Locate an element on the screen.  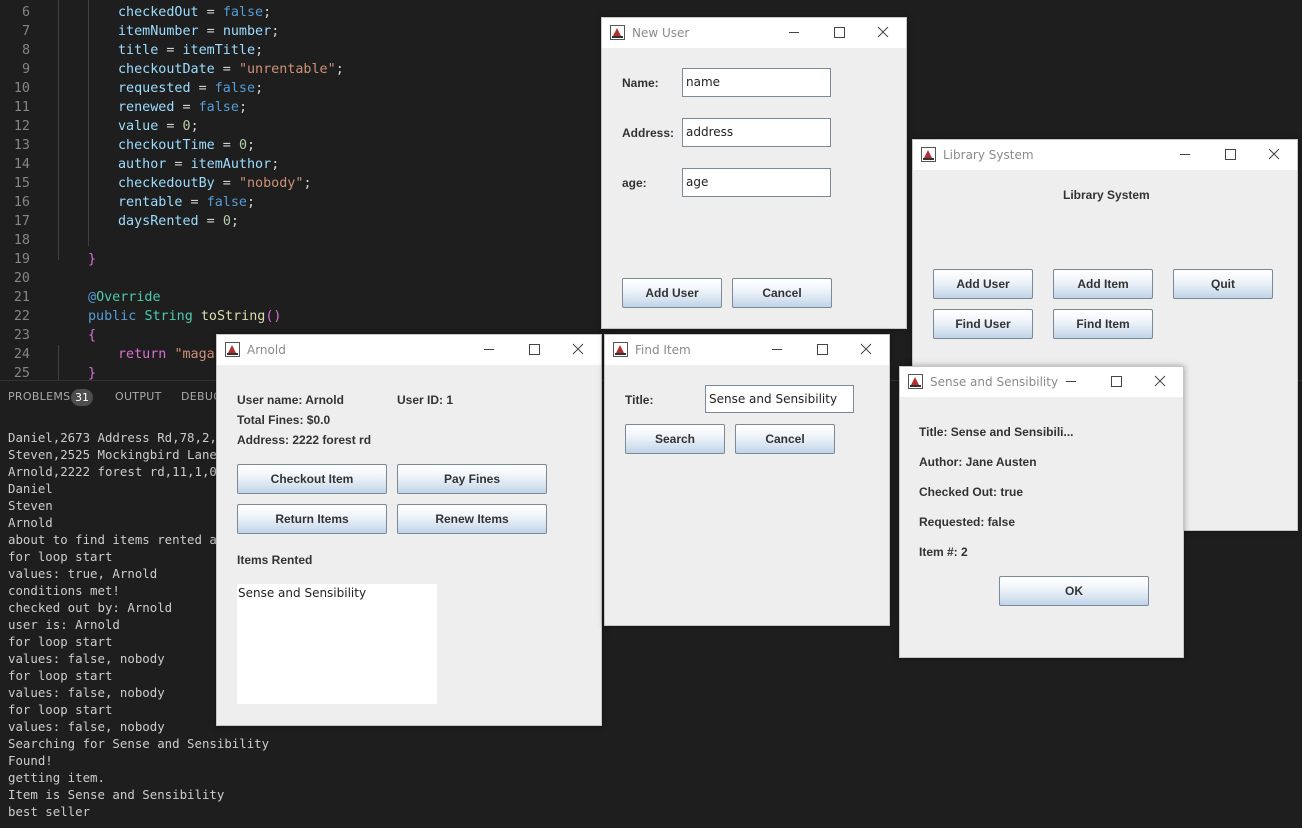
total-fines-label: Total Fines: $0.0 is located at coordinates (284, 420).